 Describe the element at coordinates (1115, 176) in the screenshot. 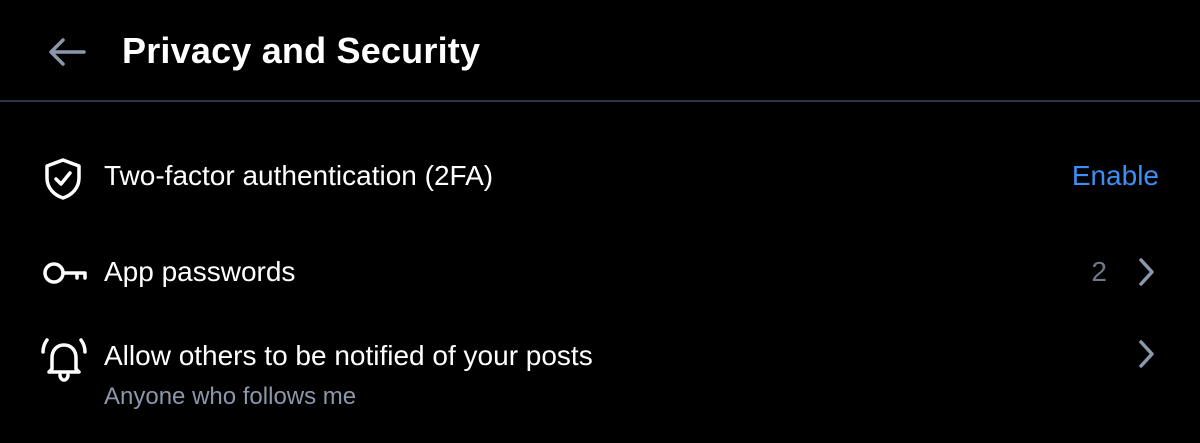

I see `enable-2fa-button: Enable` at that location.